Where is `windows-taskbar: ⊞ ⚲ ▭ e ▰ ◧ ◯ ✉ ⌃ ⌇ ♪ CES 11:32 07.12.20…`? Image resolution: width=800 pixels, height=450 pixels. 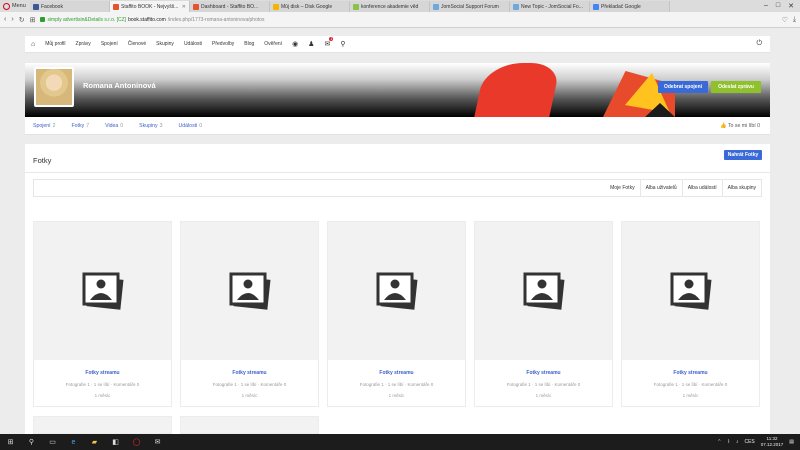
windows-taskbar: ⊞ ⚲ ▭ e ▰ ◧ ◯ ✉ ⌃ ⌇ ♪ CES 11:32 07.12.20… is located at coordinates (400, 442).